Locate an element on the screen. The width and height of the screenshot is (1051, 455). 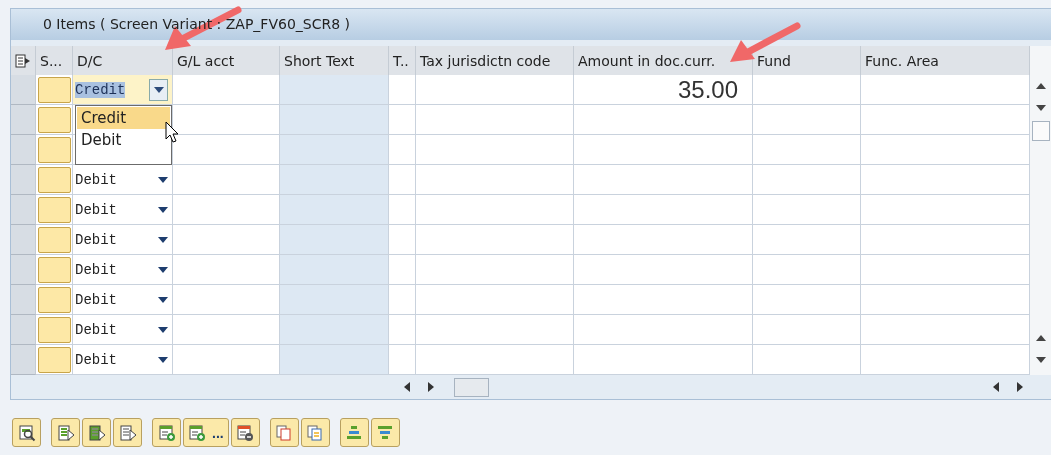
scroll-right-icon is located at coordinates (1020, 387).